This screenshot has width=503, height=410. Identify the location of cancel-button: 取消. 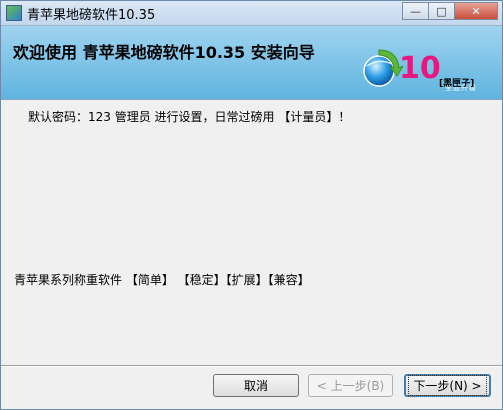
(256, 385).